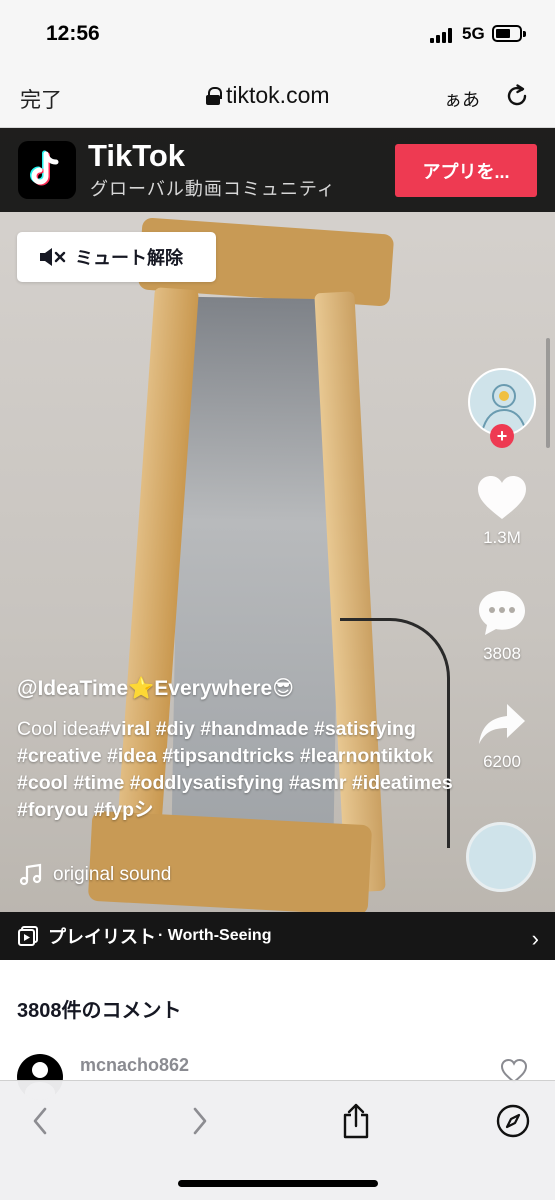 The image size is (555, 1200). What do you see at coordinates (356, 1121) in the screenshot?
I see `share-upload-icon` at bounding box center [356, 1121].